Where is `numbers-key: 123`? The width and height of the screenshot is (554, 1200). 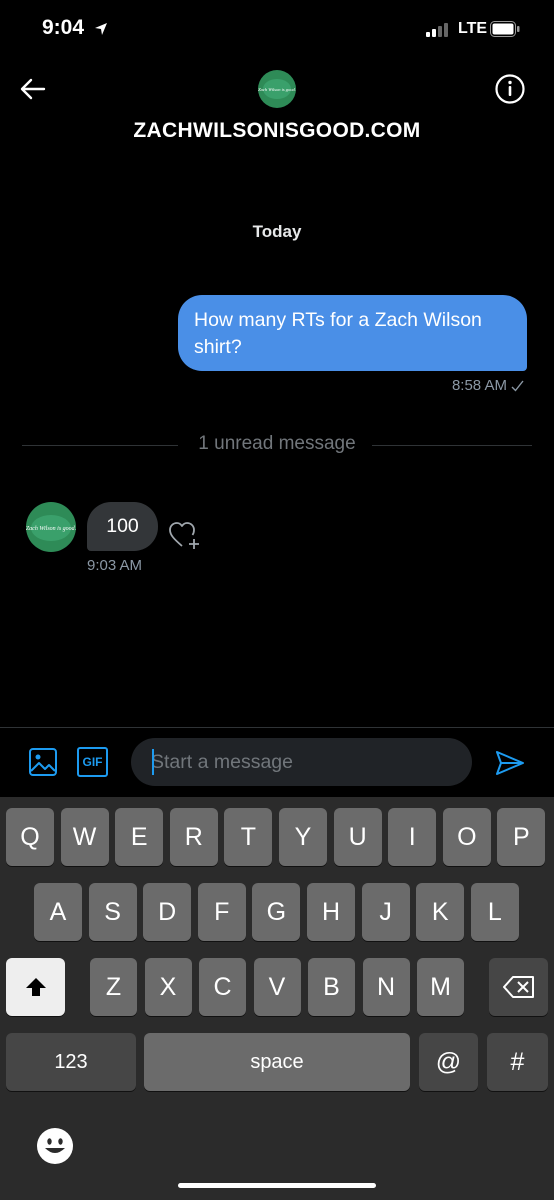 numbers-key: 123 is located at coordinates (71, 1062).